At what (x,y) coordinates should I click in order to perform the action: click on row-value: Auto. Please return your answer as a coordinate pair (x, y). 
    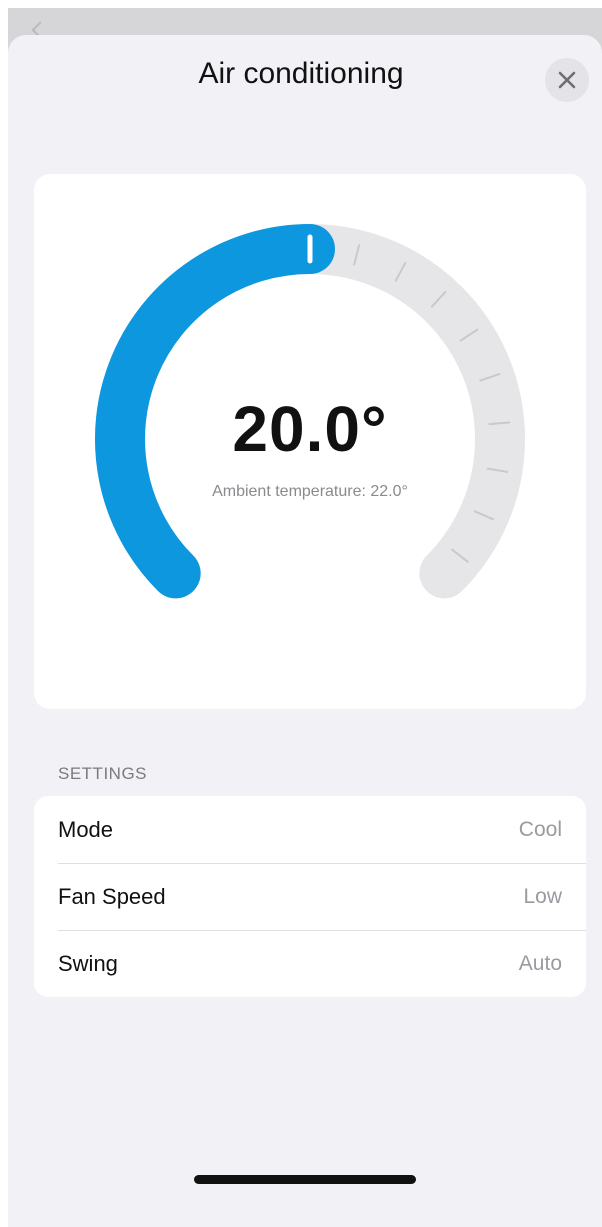
    Looking at the image, I should click on (540, 963).